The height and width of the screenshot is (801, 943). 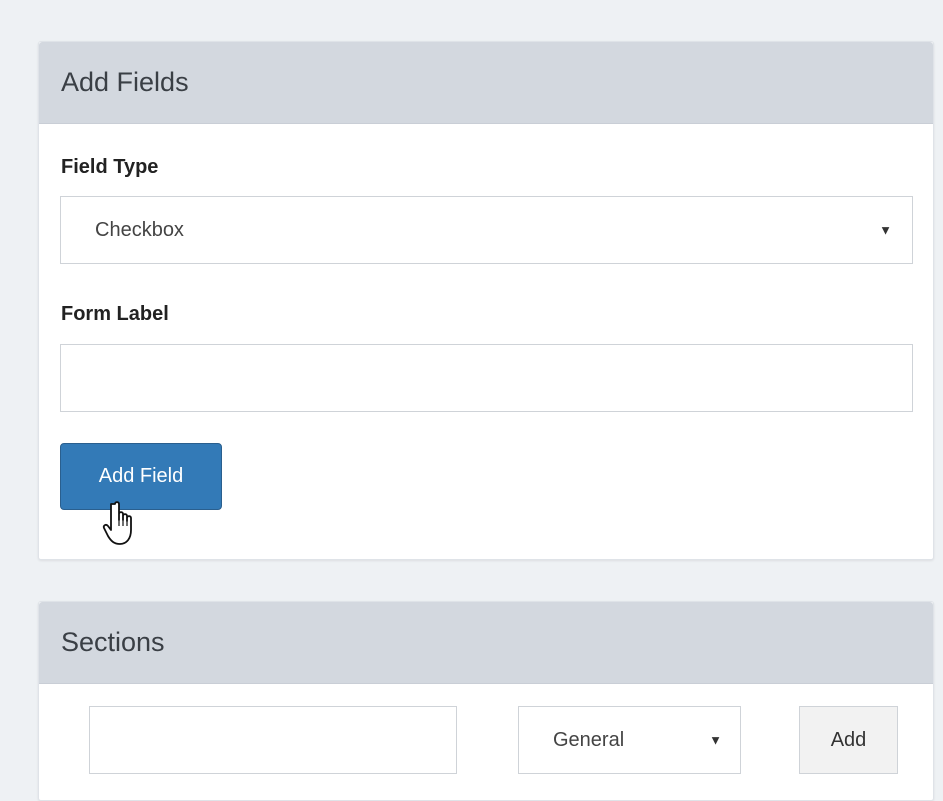 What do you see at coordinates (486, 230) in the screenshot?
I see `field-type-select: Checkbox ▼` at bounding box center [486, 230].